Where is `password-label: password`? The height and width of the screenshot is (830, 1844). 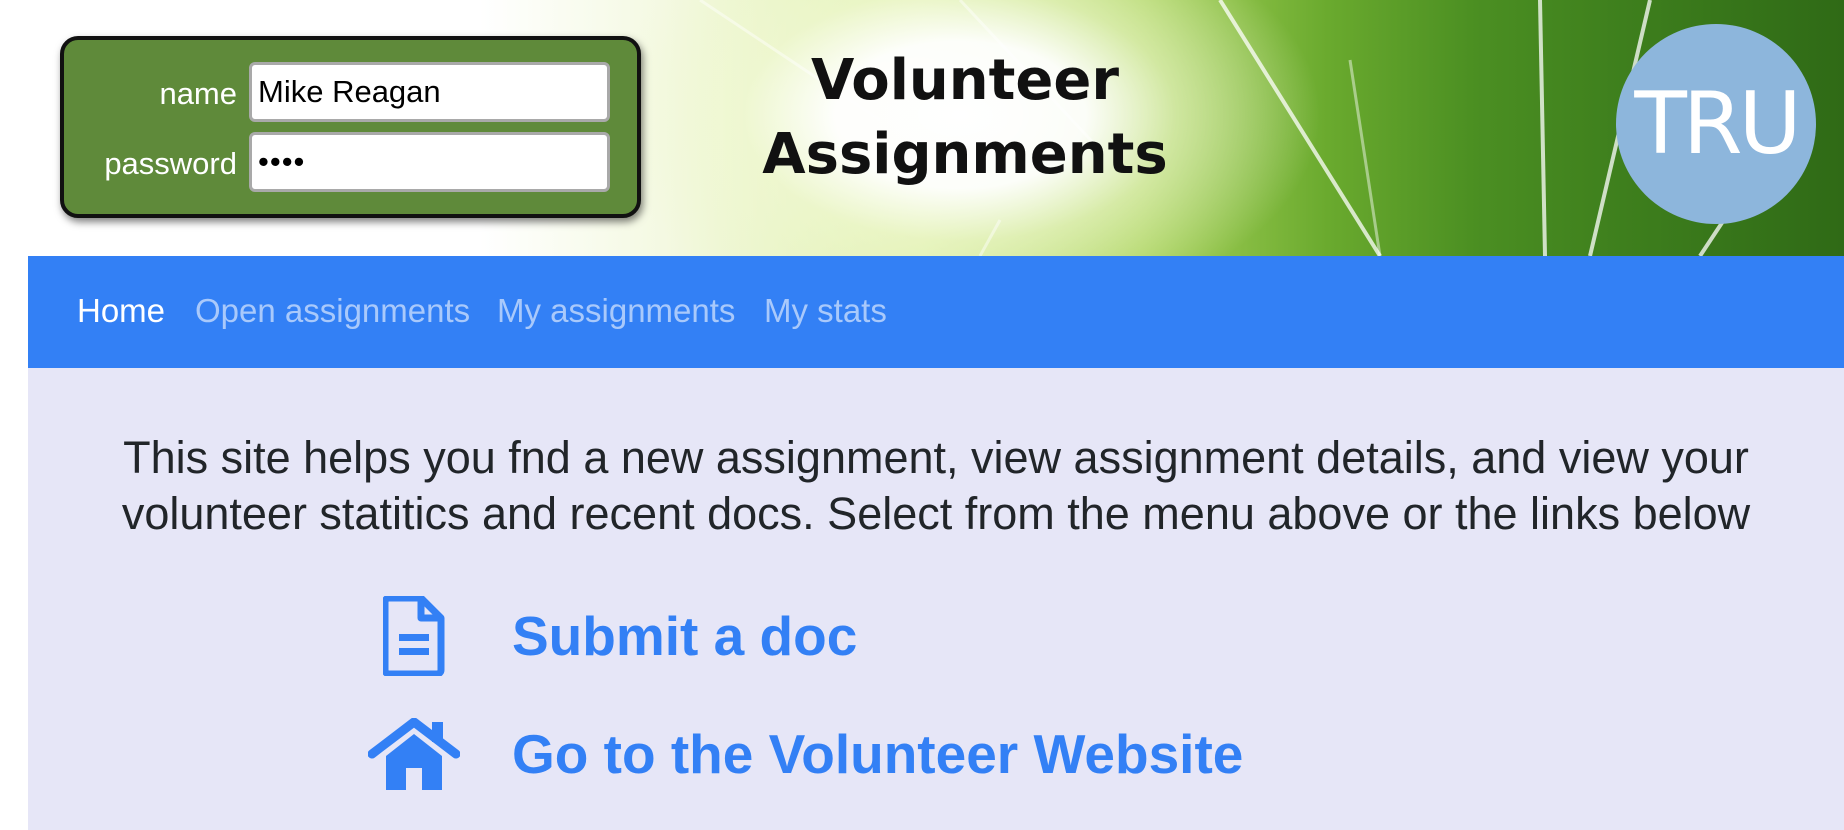
password-label: password is located at coordinates (170, 163).